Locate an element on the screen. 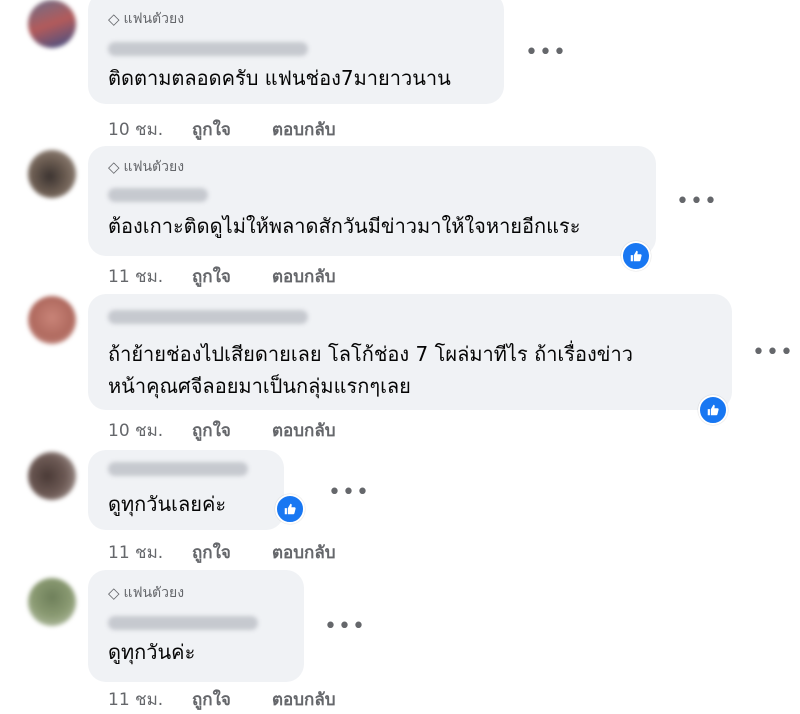 The image size is (800, 714). comment-text: ดูทุกวันเลยค่ะ is located at coordinates (167, 504).